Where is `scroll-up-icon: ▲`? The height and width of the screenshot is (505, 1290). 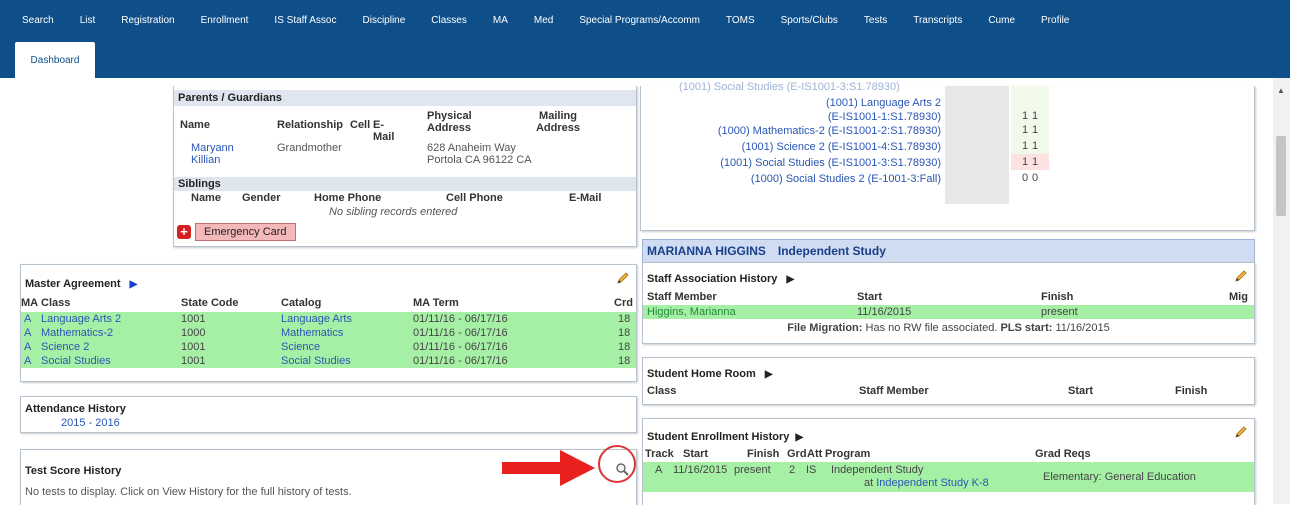 scroll-up-icon: ▲ is located at coordinates (1281, 90).